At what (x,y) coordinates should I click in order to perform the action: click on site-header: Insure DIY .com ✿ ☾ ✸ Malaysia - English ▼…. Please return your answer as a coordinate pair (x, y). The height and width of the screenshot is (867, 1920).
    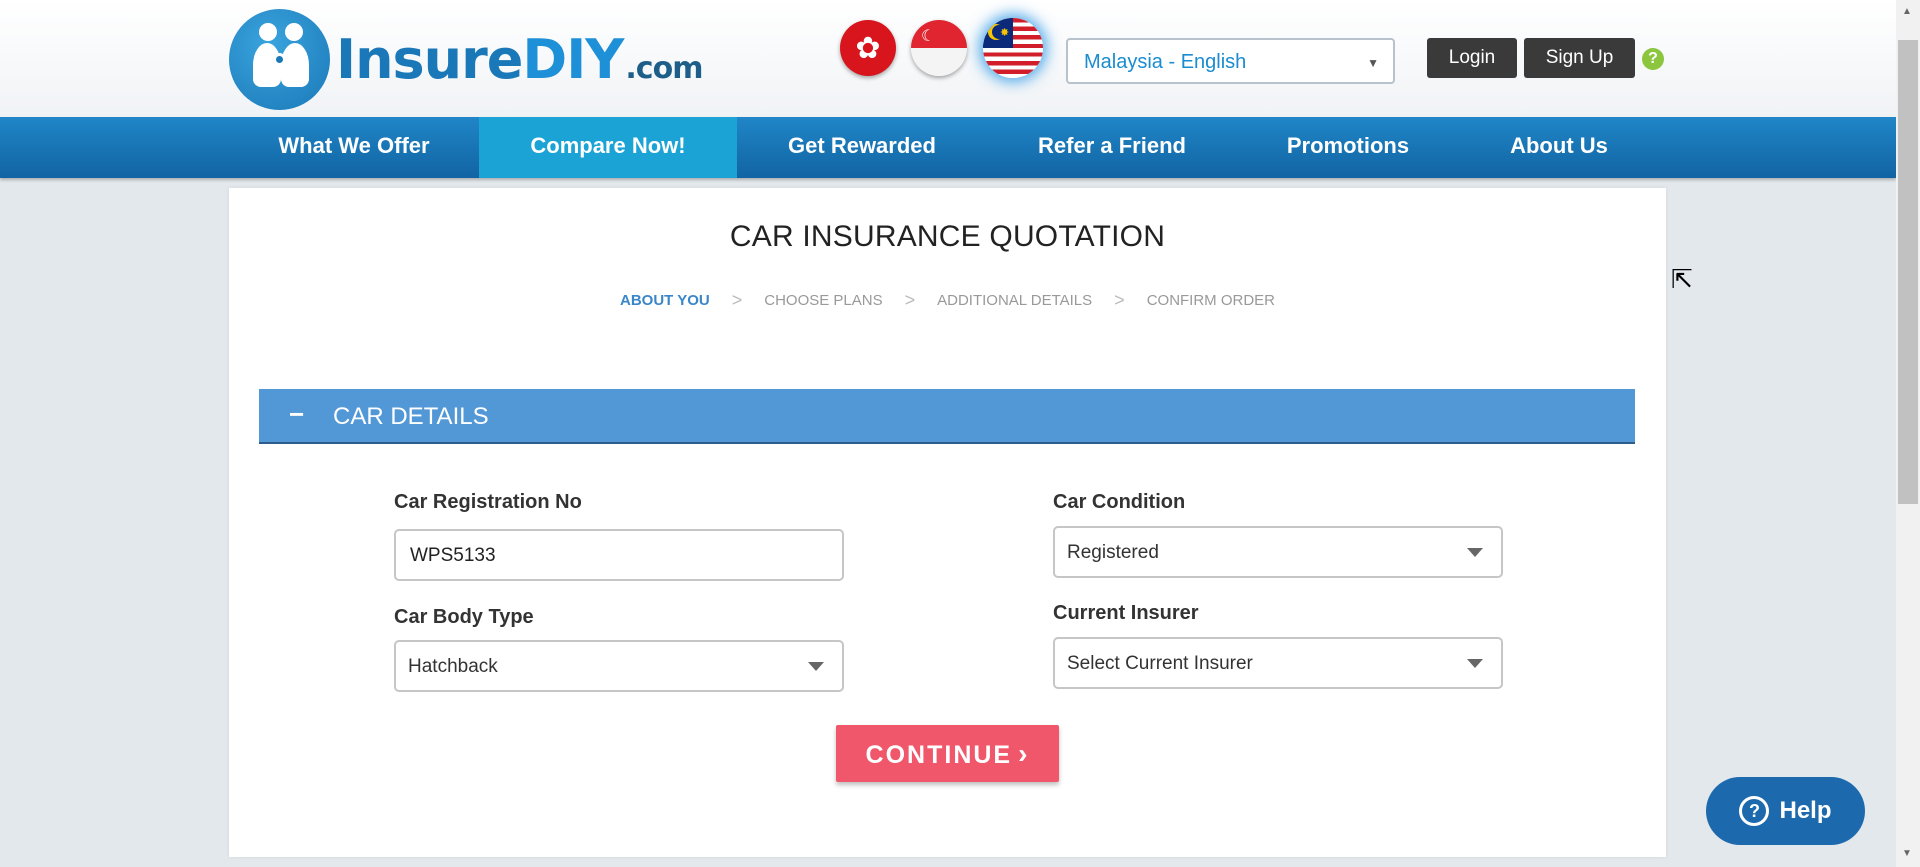
    Looking at the image, I should click on (948, 58).